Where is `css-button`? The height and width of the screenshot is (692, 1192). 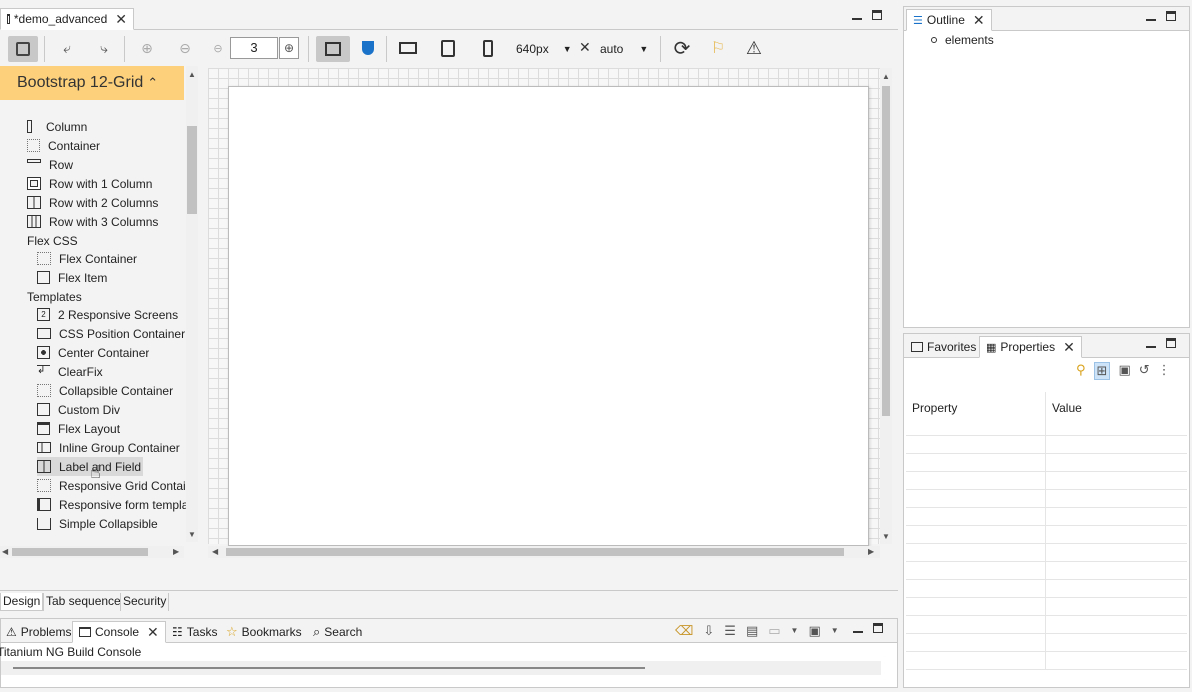
css-button is located at coordinates (368, 48).